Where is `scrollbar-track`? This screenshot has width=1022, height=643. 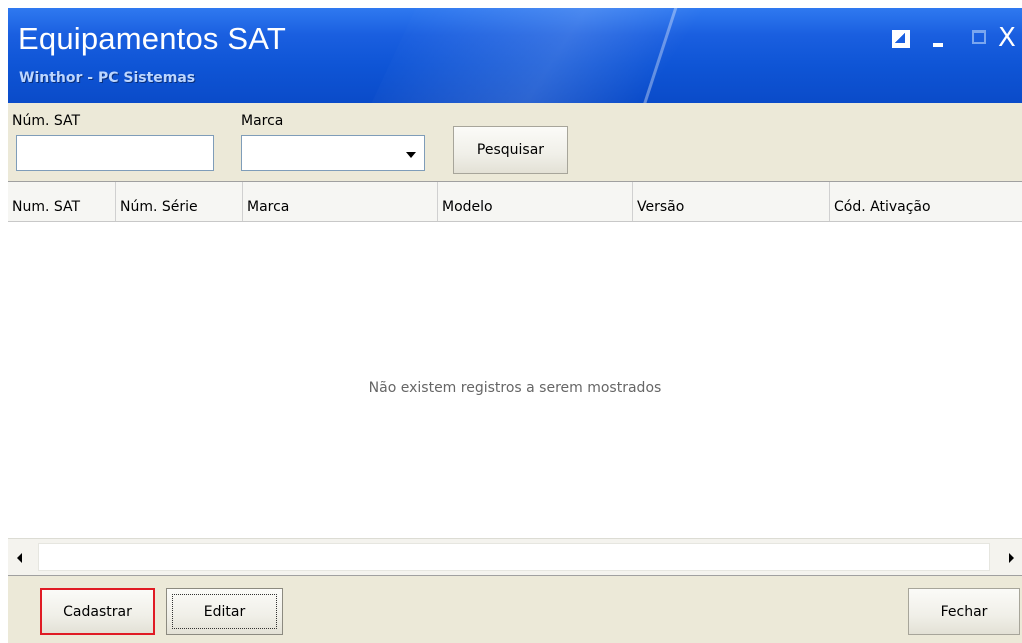
scrollbar-track is located at coordinates (514, 557).